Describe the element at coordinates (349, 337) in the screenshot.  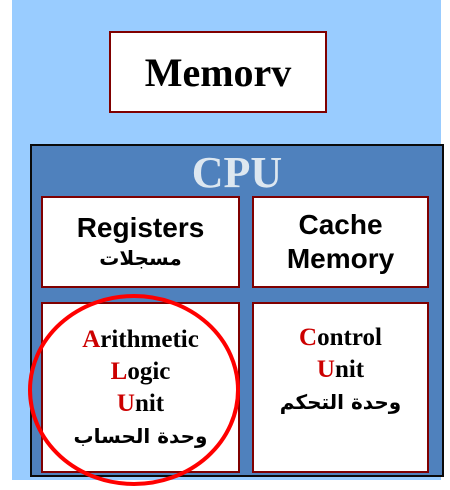
I see `control-rest-control: ontrol` at that location.